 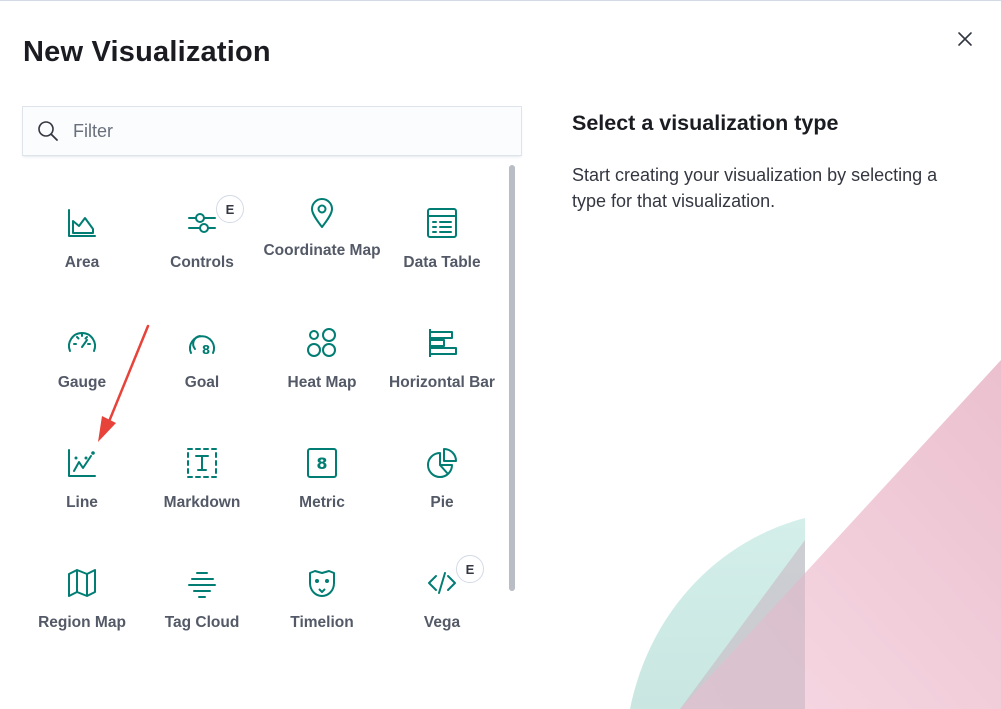 I want to click on vis-type-label: Line, so click(x=82, y=502).